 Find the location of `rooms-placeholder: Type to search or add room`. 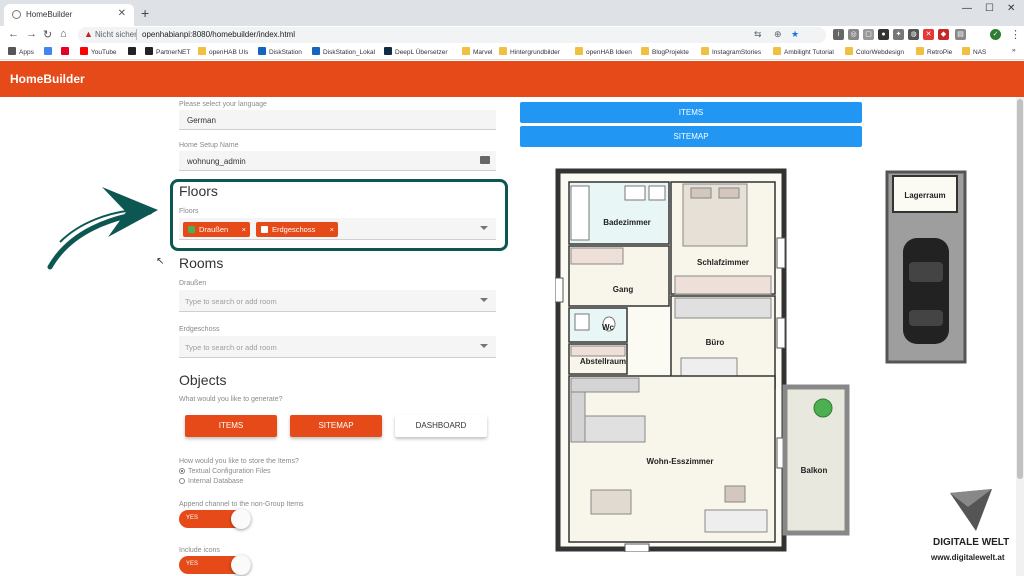

rooms-placeholder: Type to search or add room is located at coordinates (231, 347).